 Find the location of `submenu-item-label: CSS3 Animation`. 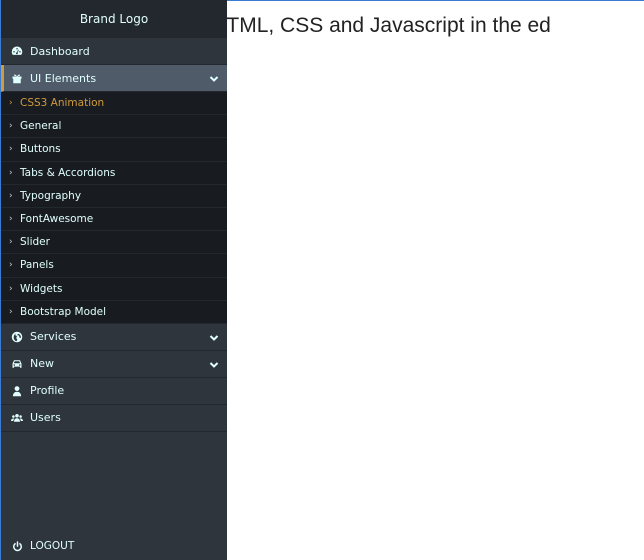

submenu-item-label: CSS3 Animation is located at coordinates (62, 103).